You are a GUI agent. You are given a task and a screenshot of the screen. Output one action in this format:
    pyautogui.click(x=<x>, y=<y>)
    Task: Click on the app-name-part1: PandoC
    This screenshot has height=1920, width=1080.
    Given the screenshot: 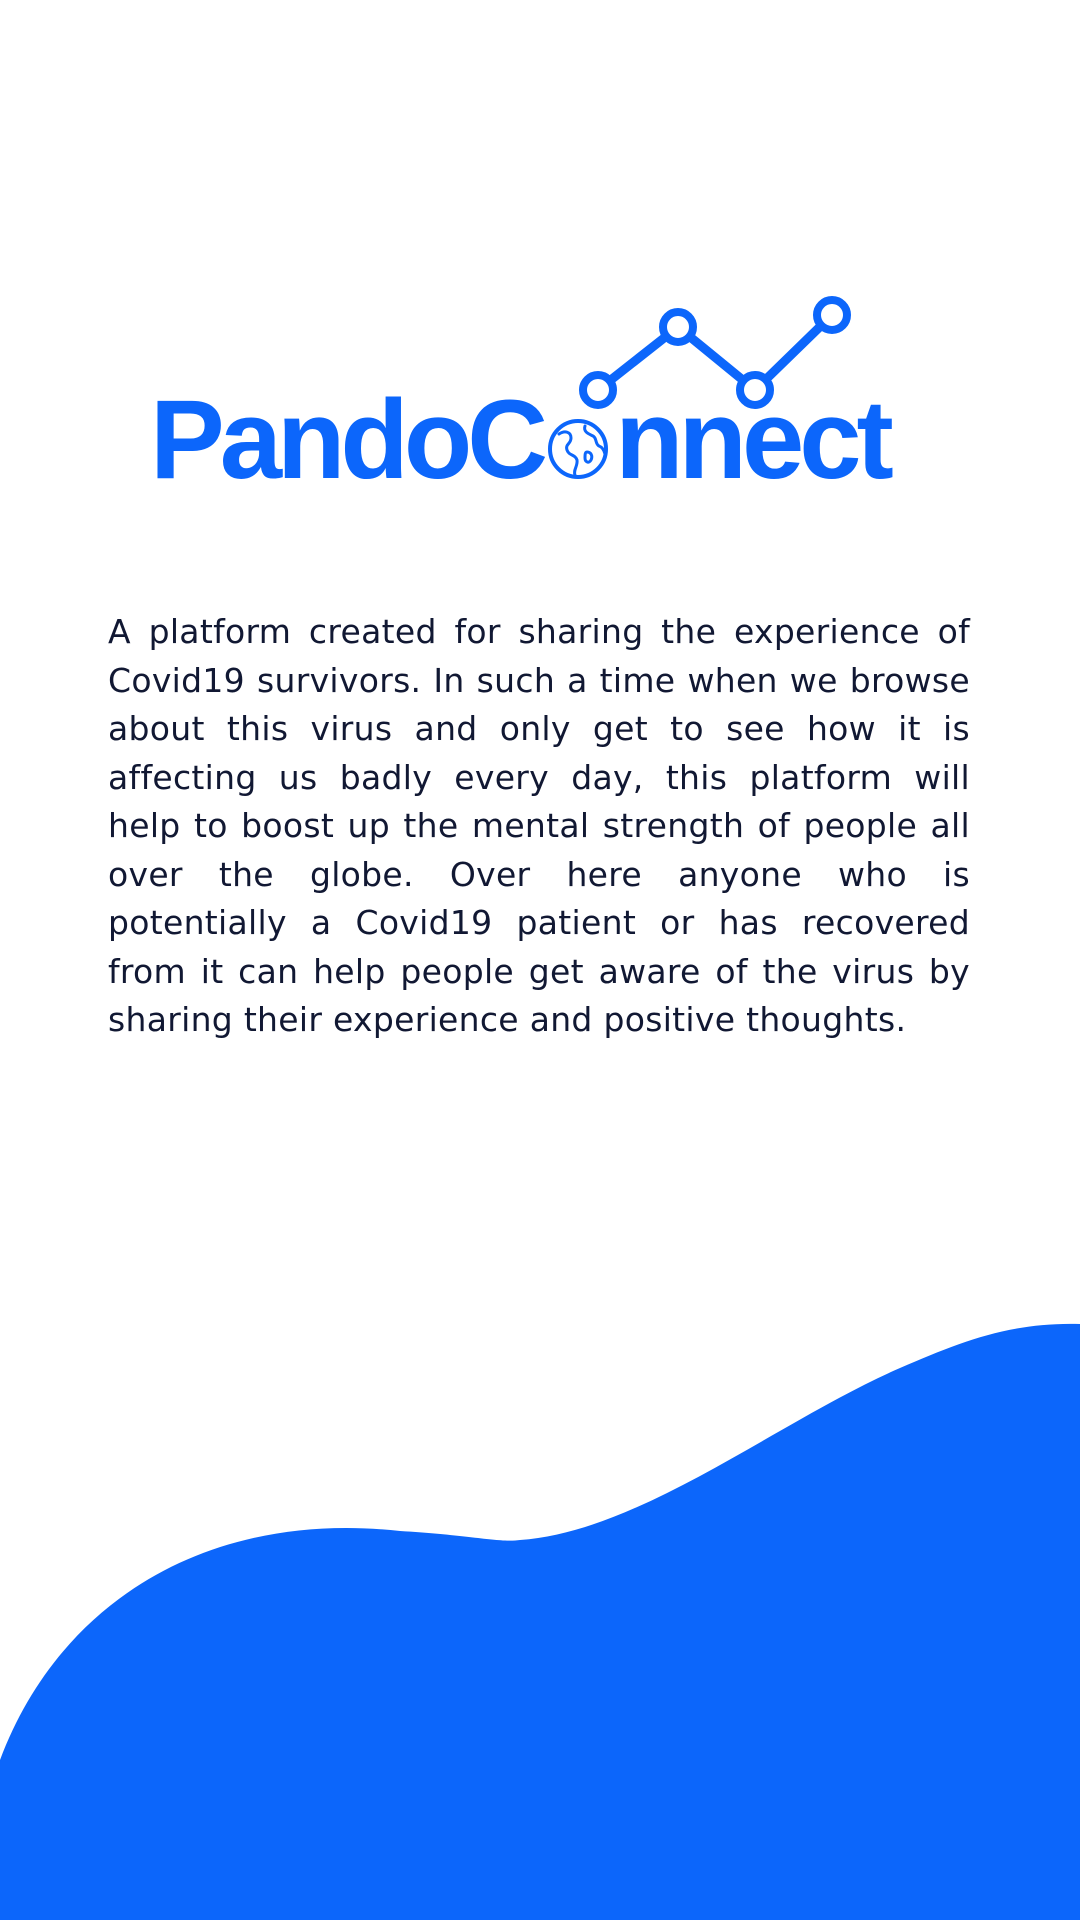 What is the action you would take?
    pyautogui.click(x=349, y=439)
    